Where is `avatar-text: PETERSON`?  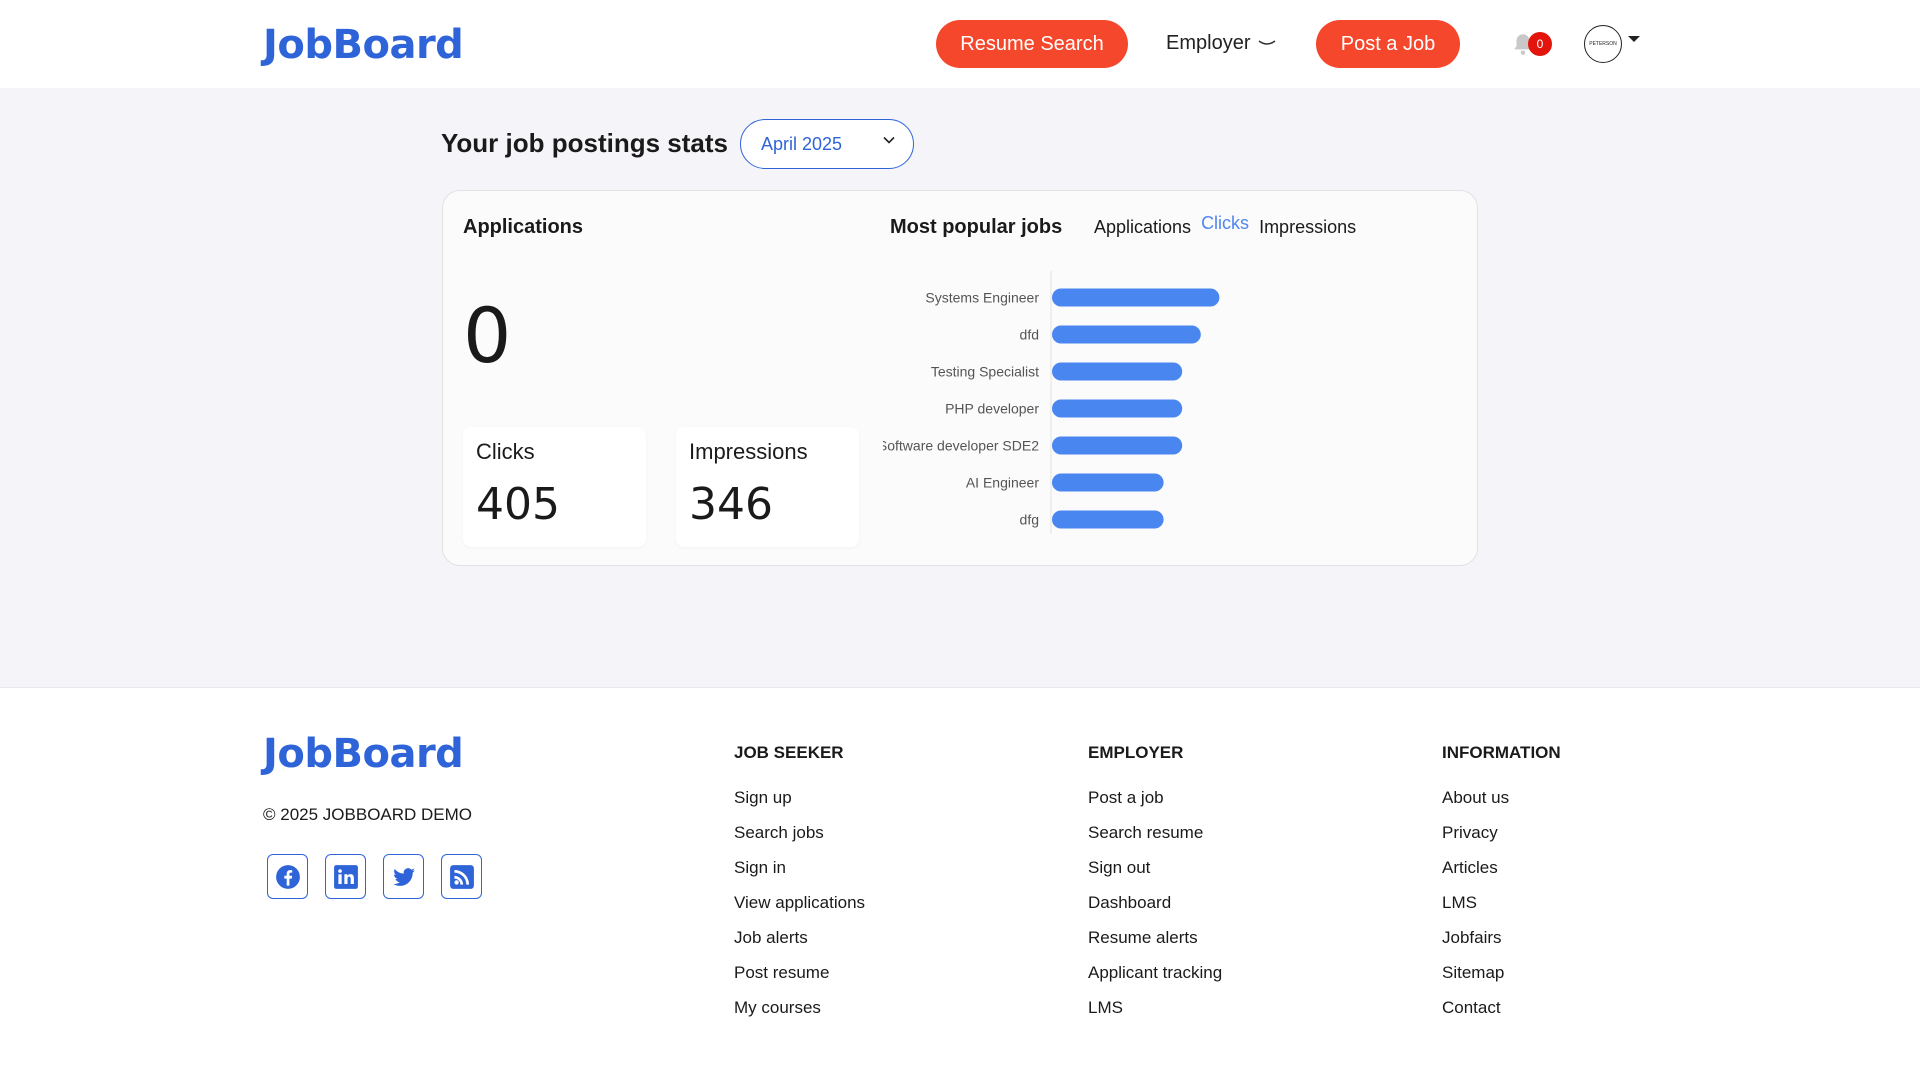 avatar-text: PETERSON is located at coordinates (1603, 44).